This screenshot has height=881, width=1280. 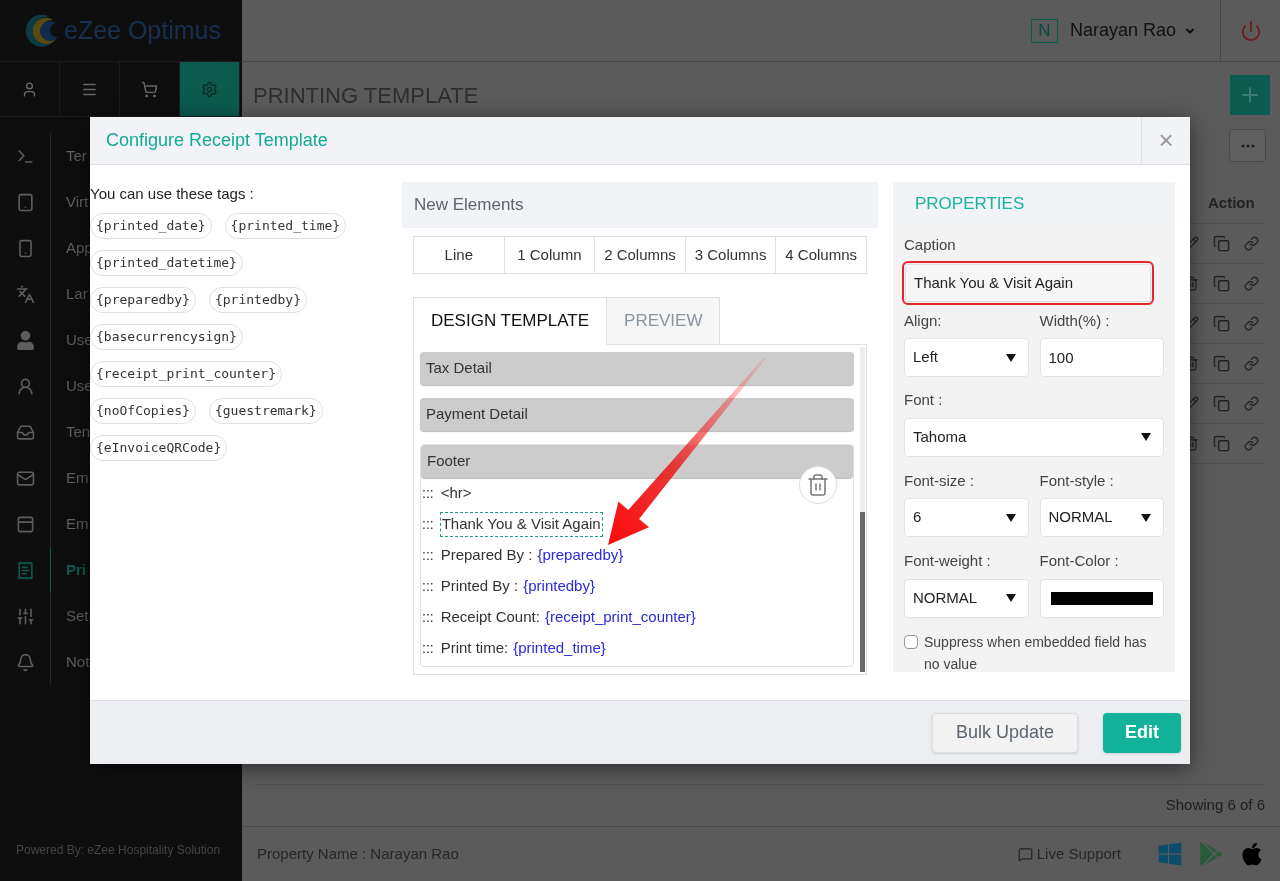 What do you see at coordinates (1250, 30) in the screenshot?
I see `power-icon` at bounding box center [1250, 30].